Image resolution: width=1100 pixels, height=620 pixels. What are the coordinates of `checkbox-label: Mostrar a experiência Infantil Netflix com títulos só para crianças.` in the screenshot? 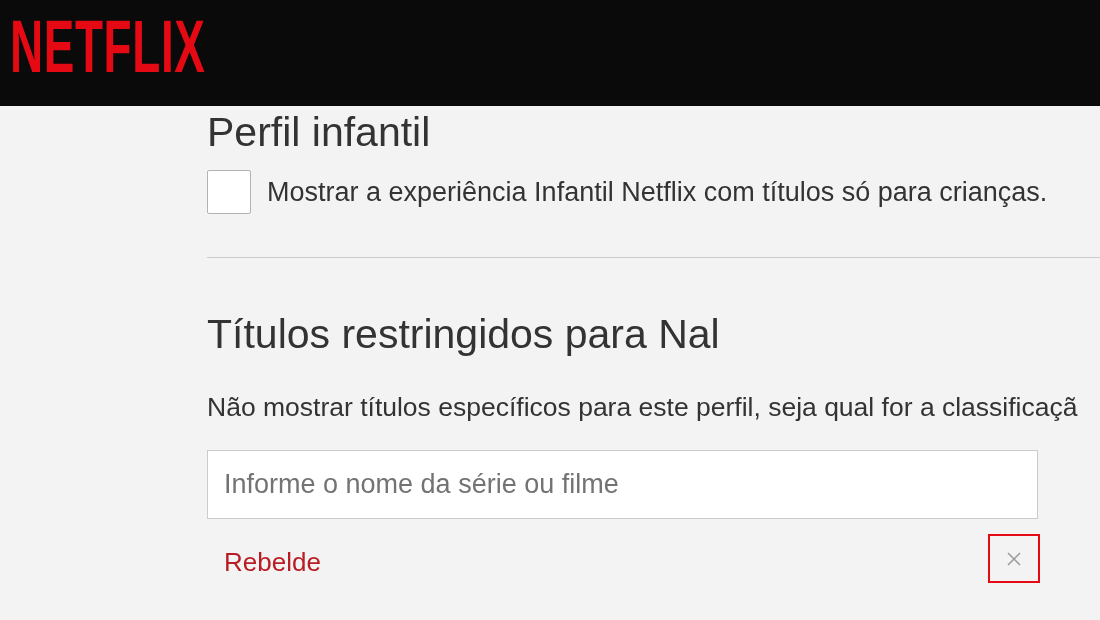 It's located at (657, 192).